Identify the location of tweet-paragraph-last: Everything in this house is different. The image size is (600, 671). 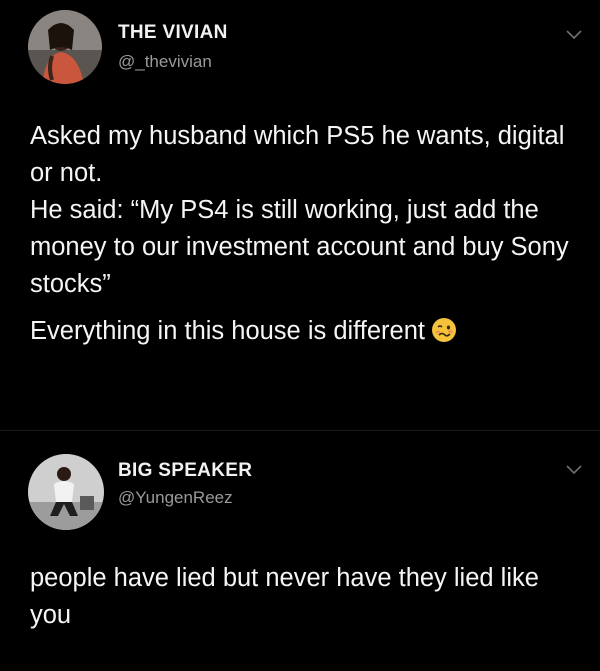
(302, 333).